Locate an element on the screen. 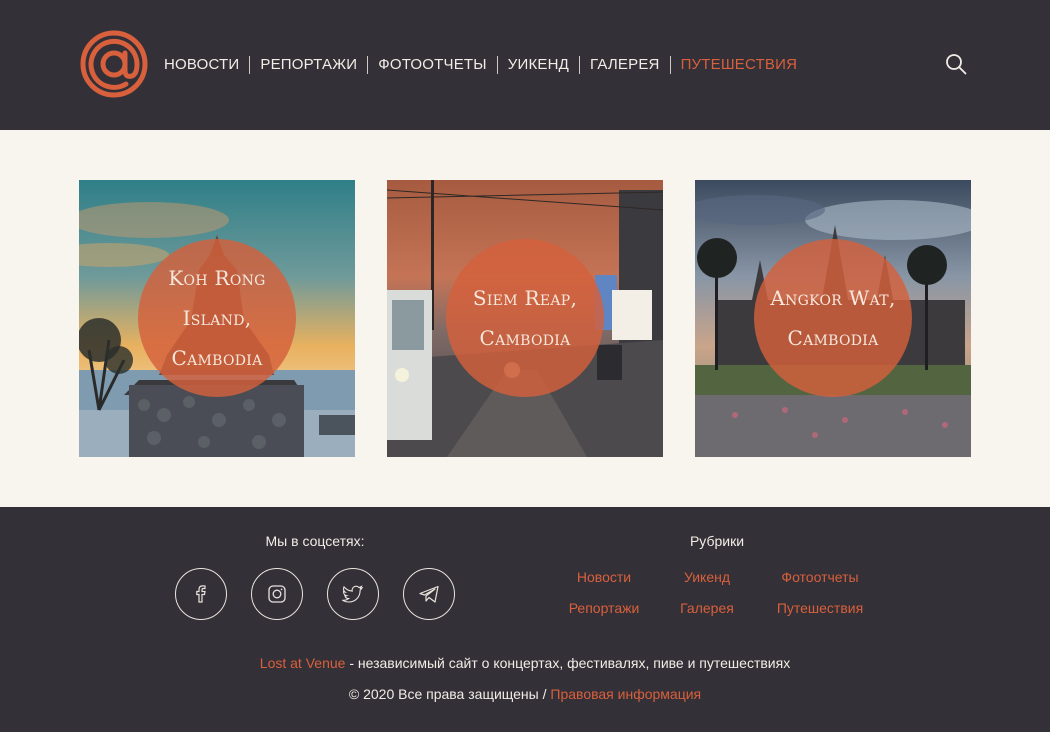  card-title-badge: Siem Reap, Cambodia is located at coordinates (525, 318).